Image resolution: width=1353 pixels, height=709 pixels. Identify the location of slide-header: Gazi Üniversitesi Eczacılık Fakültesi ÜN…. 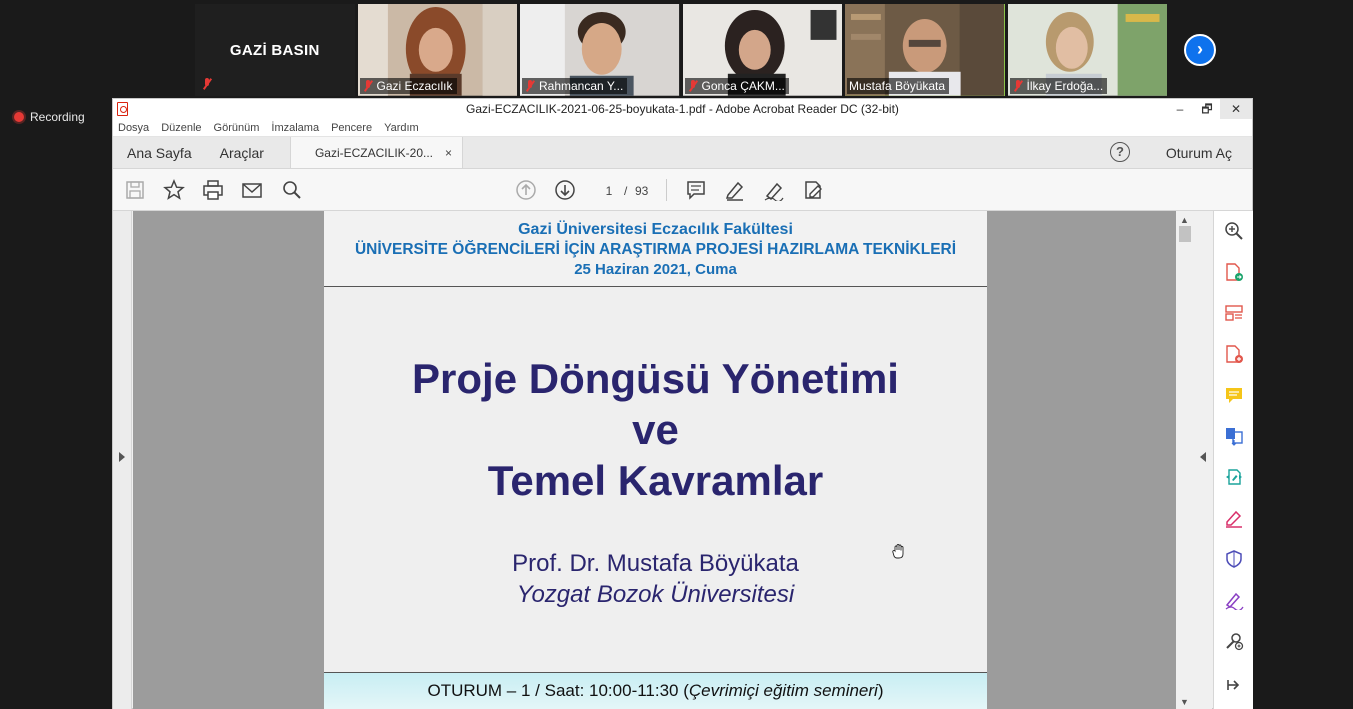
(655, 249).